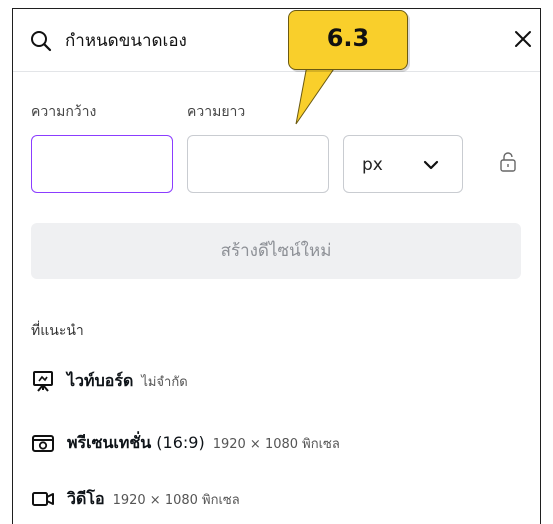 The height and width of the screenshot is (524, 553). What do you see at coordinates (100, 380) in the screenshot?
I see `recommended-item-name: ไวท์บอร์ด` at bounding box center [100, 380].